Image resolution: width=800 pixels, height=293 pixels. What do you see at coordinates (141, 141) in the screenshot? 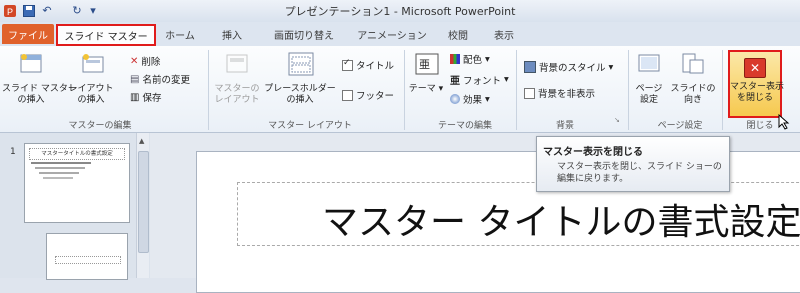
I see `scroll-up-icon: ▲` at bounding box center [141, 141].